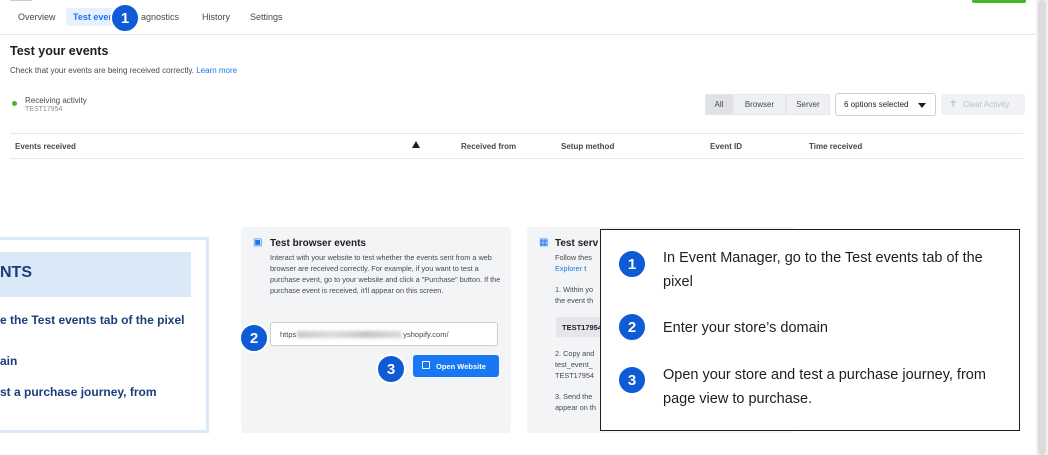  Describe the element at coordinates (1042, 227) in the screenshot. I see `scrollbar-thumb` at that location.